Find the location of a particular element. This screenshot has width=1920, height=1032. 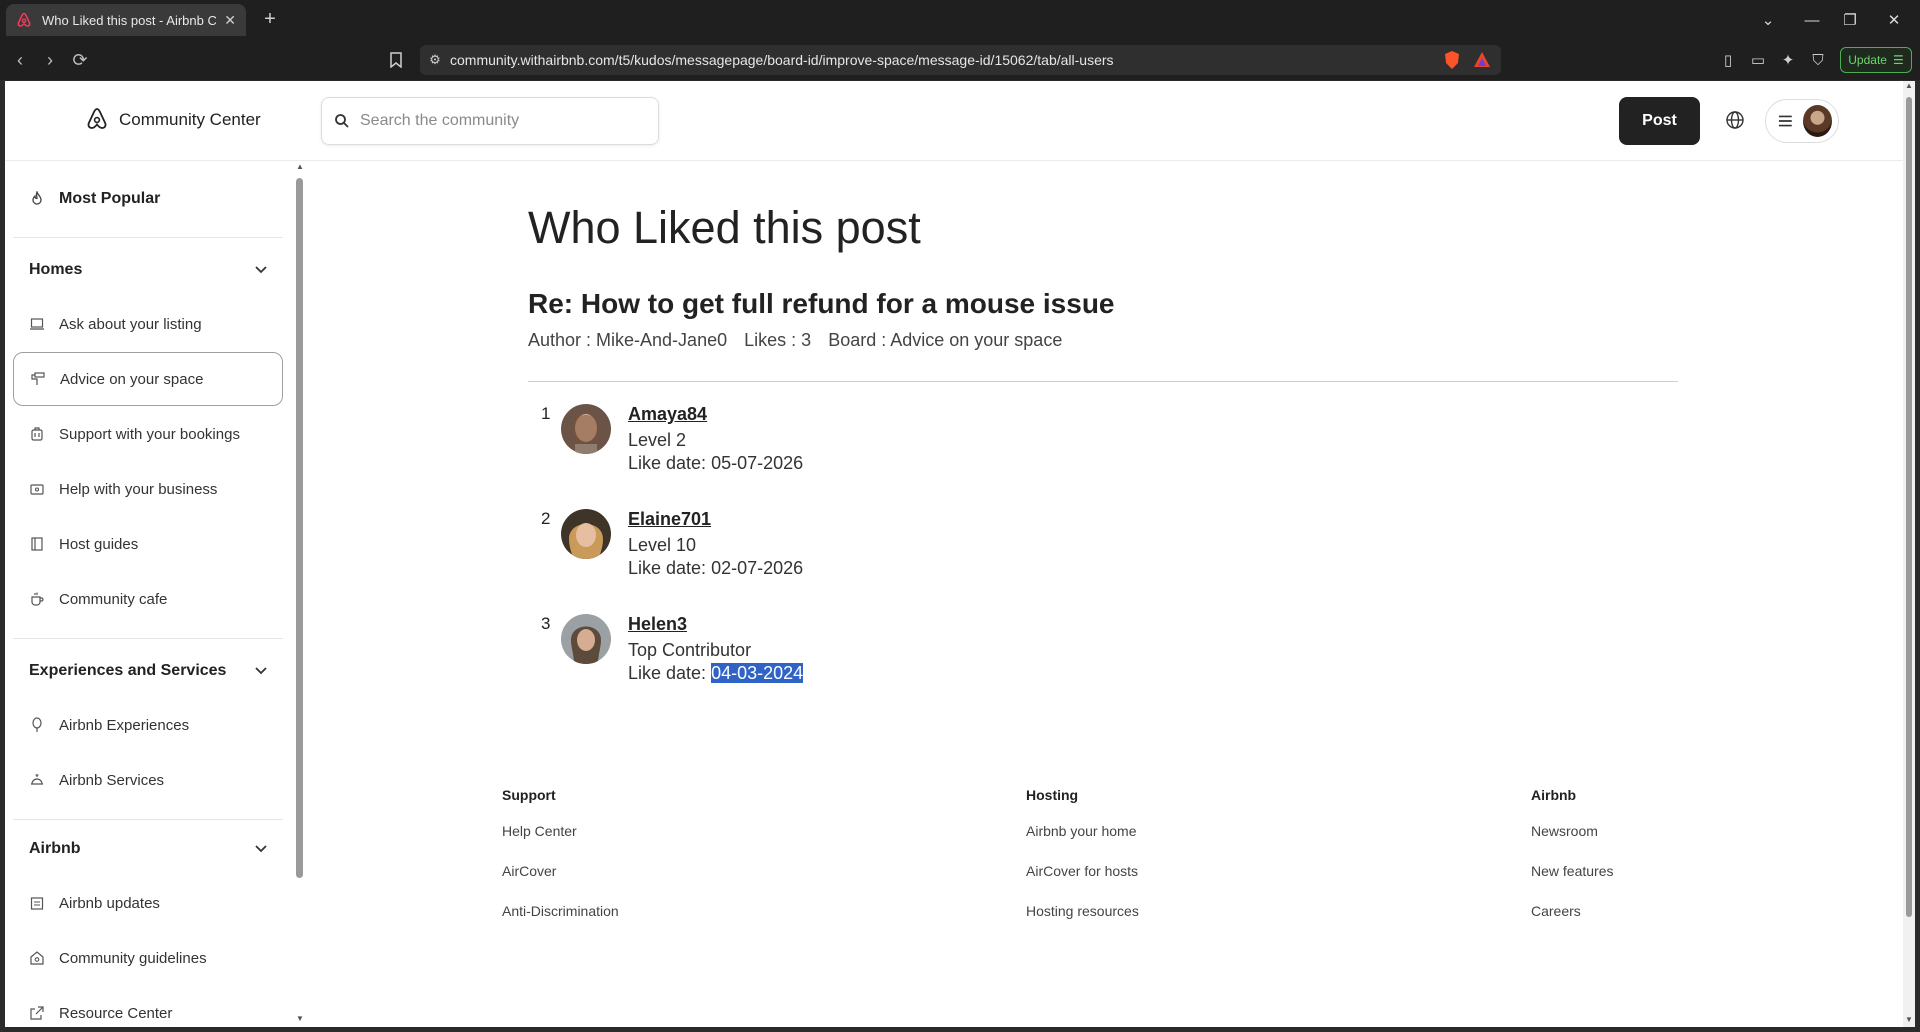

sidebar-item-advice-on-space: Advice on your space is located at coordinates (148, 379).